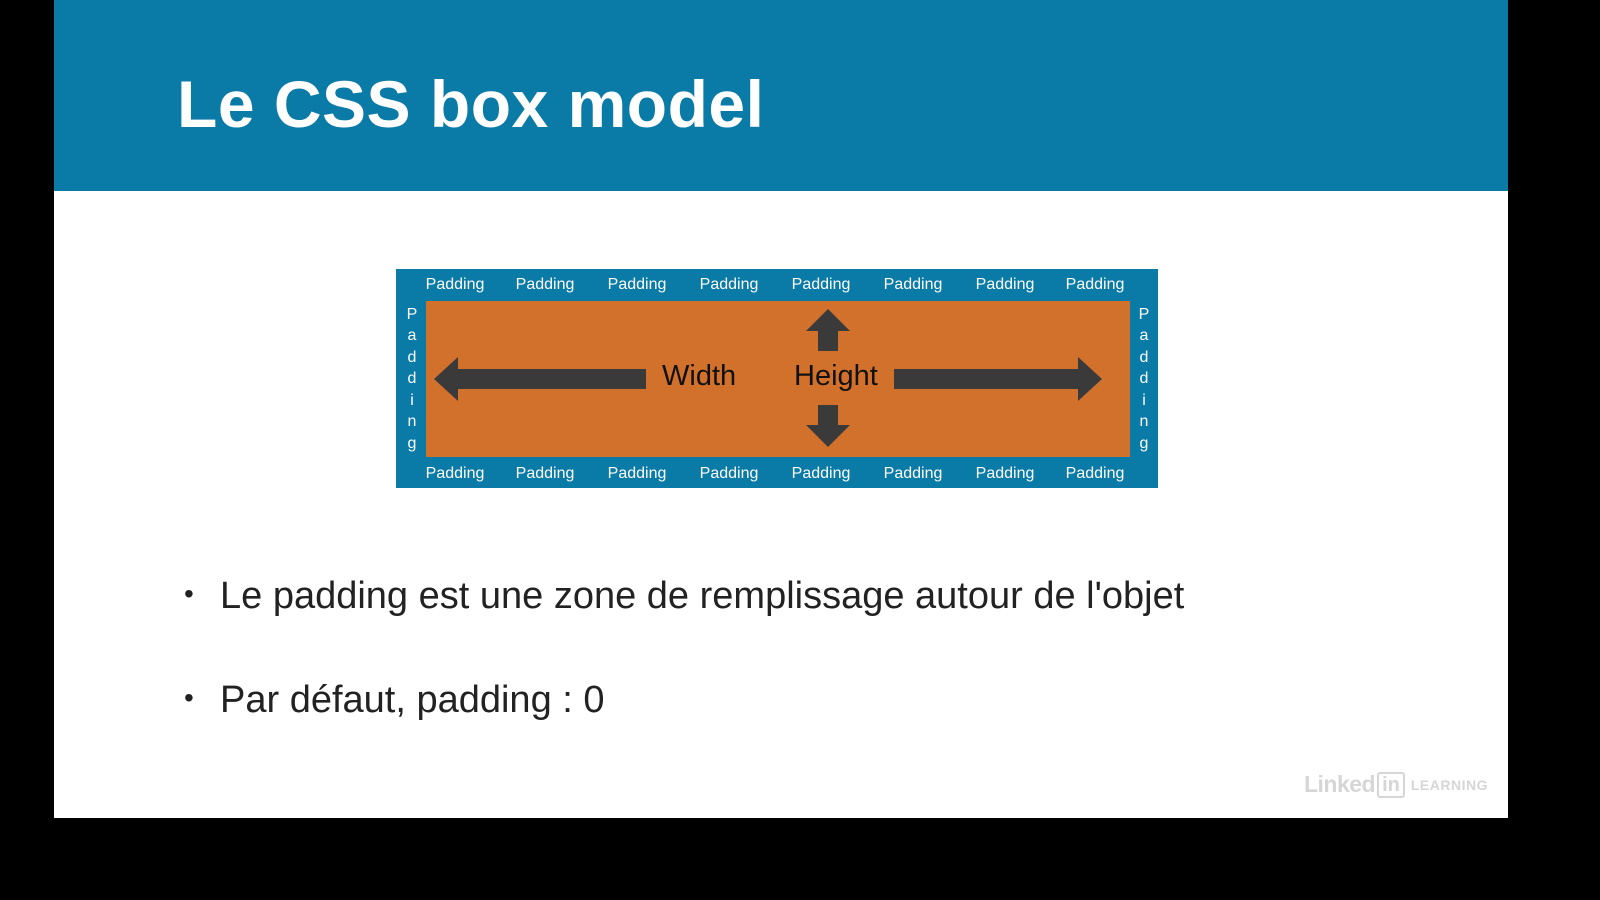  I want to click on arrow-down-icon, so click(828, 426).